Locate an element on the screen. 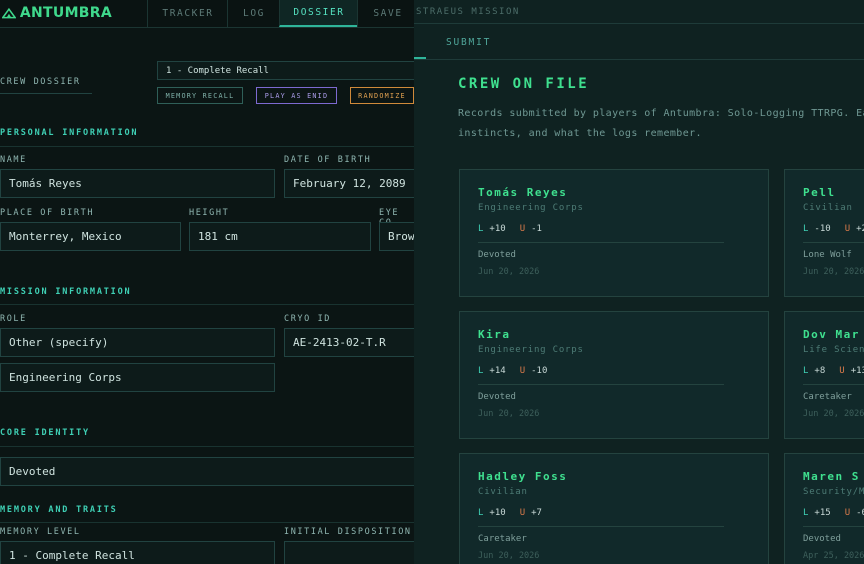 The height and width of the screenshot is (564, 864). name-label: NAME is located at coordinates (13, 160).